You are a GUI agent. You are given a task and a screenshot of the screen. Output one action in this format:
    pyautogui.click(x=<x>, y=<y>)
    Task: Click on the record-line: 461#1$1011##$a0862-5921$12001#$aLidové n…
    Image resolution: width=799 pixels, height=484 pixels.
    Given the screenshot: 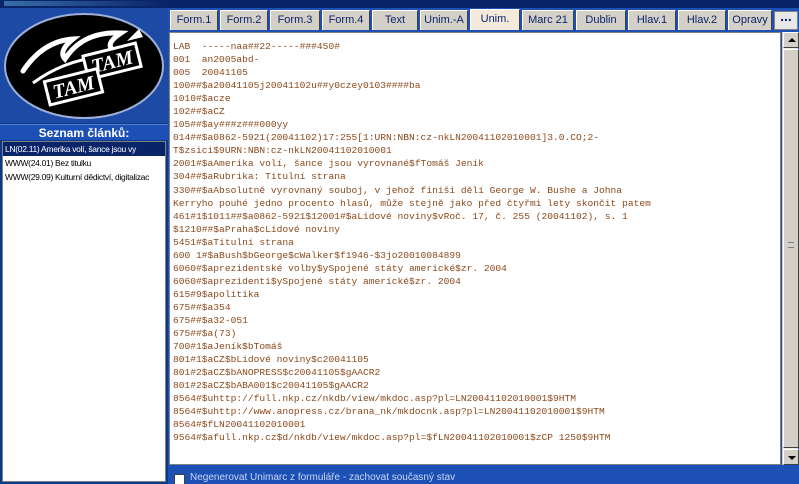 What is the action you would take?
    pyautogui.click(x=400, y=216)
    